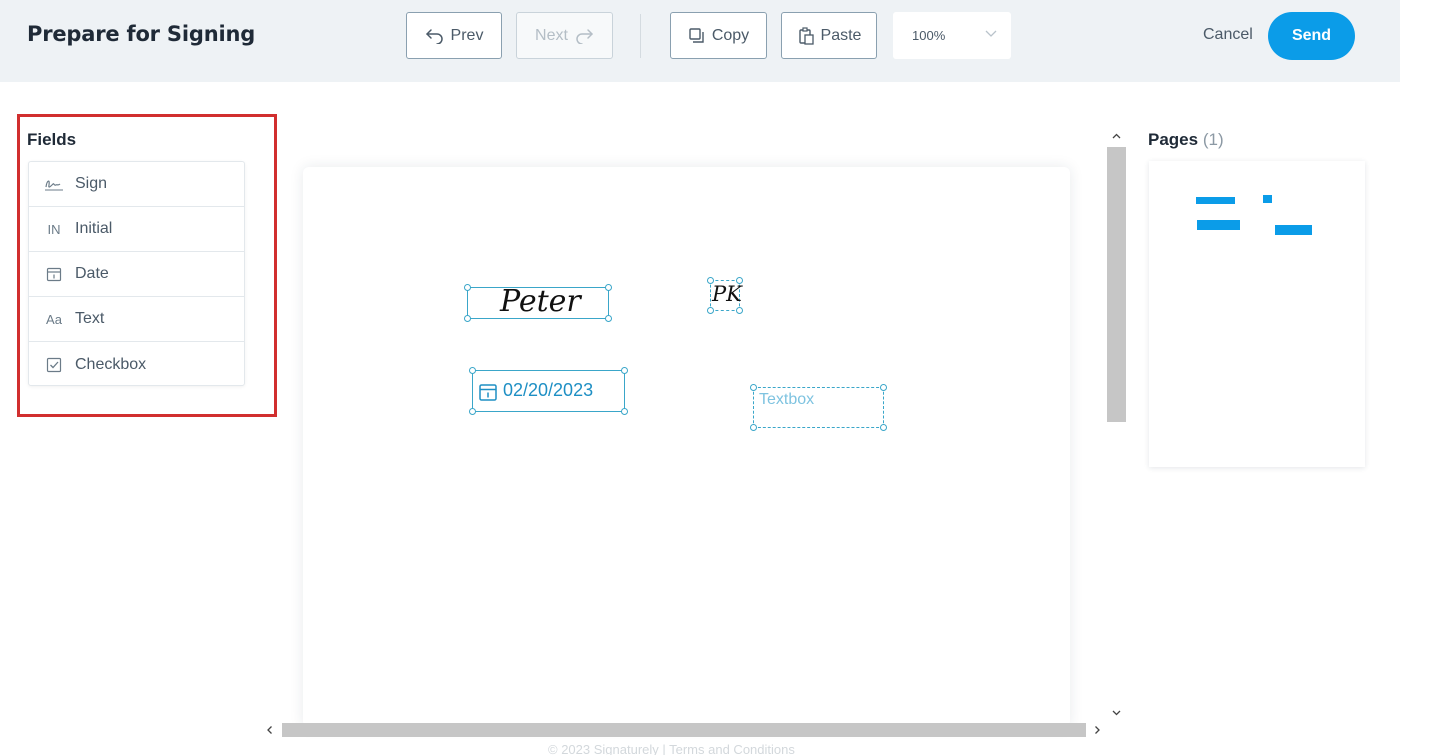 This screenshot has height=755, width=1449. Describe the element at coordinates (696, 35) in the screenshot. I see `copy-icon` at that location.